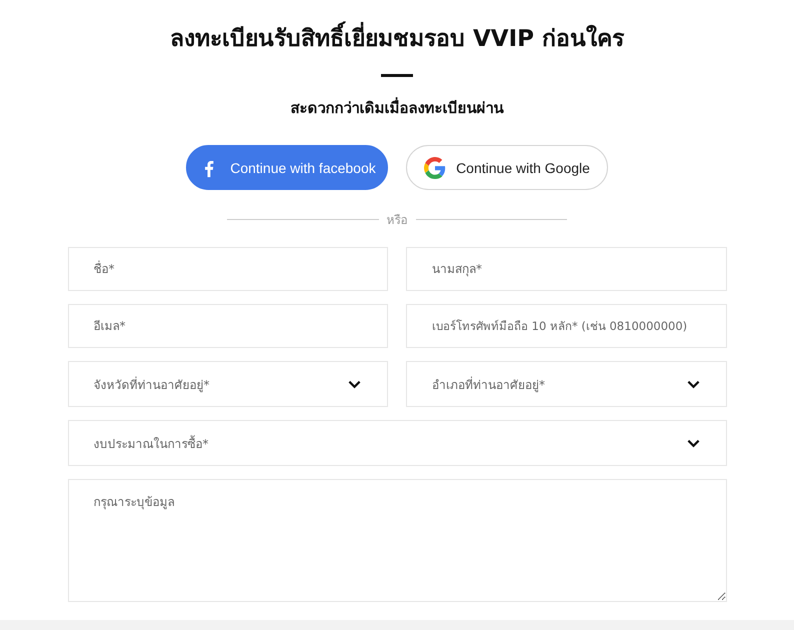 The width and height of the screenshot is (794, 630). I want to click on text-field: ชื่อ*, so click(228, 269).